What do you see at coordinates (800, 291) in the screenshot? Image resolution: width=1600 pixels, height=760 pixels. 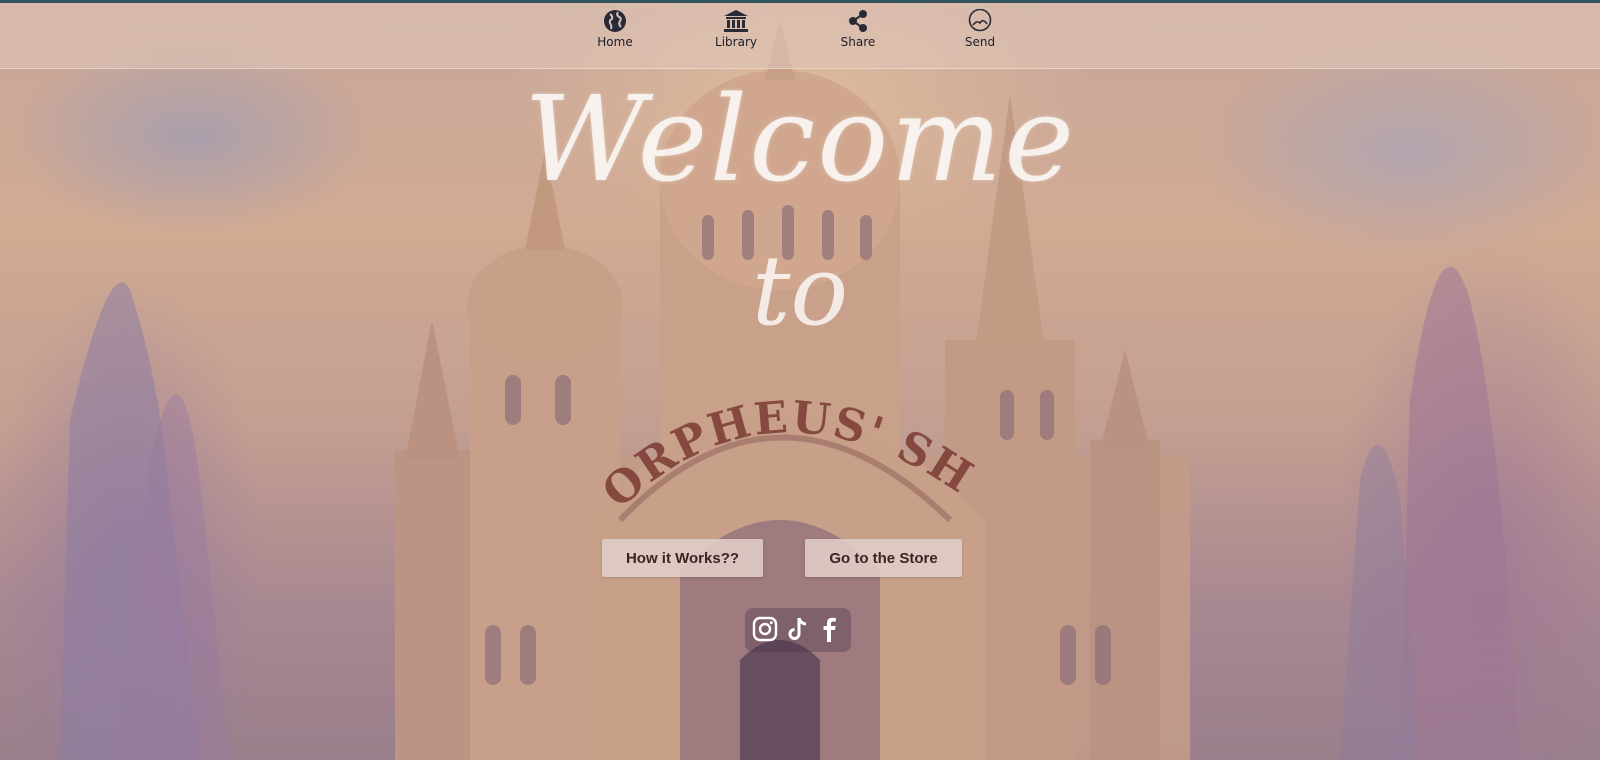 I see `hero-title-to: to` at bounding box center [800, 291].